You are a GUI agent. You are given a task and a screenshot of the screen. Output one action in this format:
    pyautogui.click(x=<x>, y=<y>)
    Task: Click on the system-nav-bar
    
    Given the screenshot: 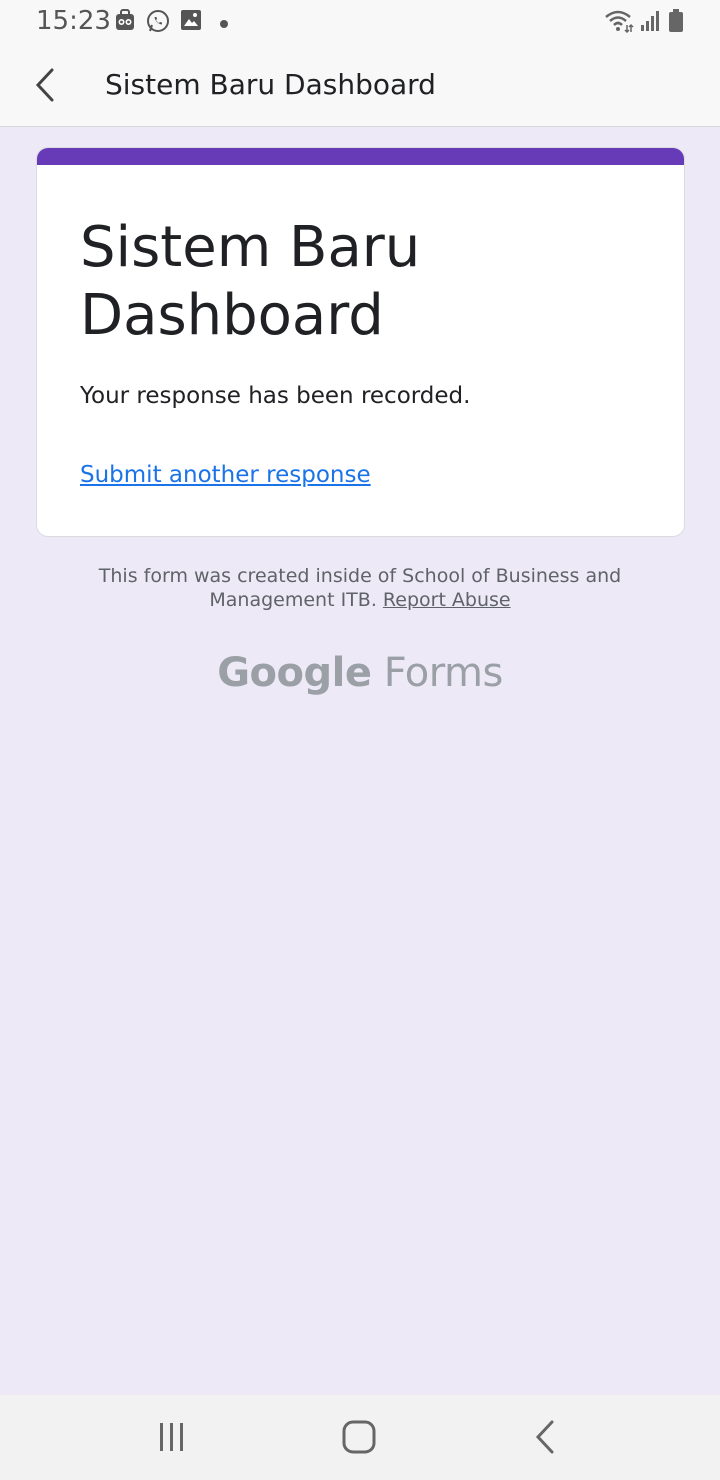 What is the action you would take?
    pyautogui.click(x=360, y=1437)
    